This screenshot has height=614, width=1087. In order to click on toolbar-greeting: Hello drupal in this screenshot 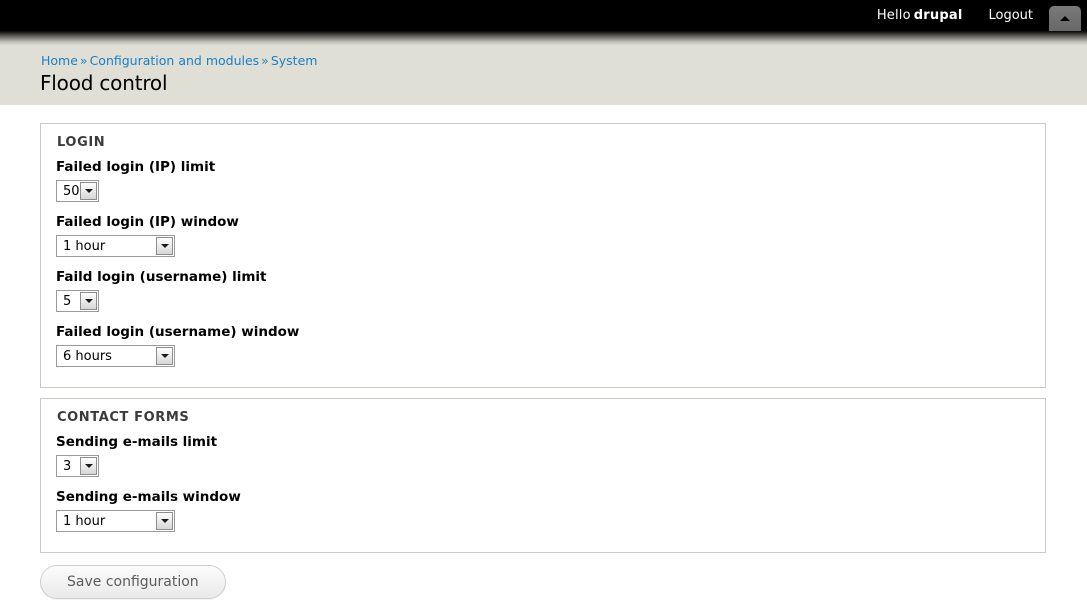, I will do `click(920, 15)`.